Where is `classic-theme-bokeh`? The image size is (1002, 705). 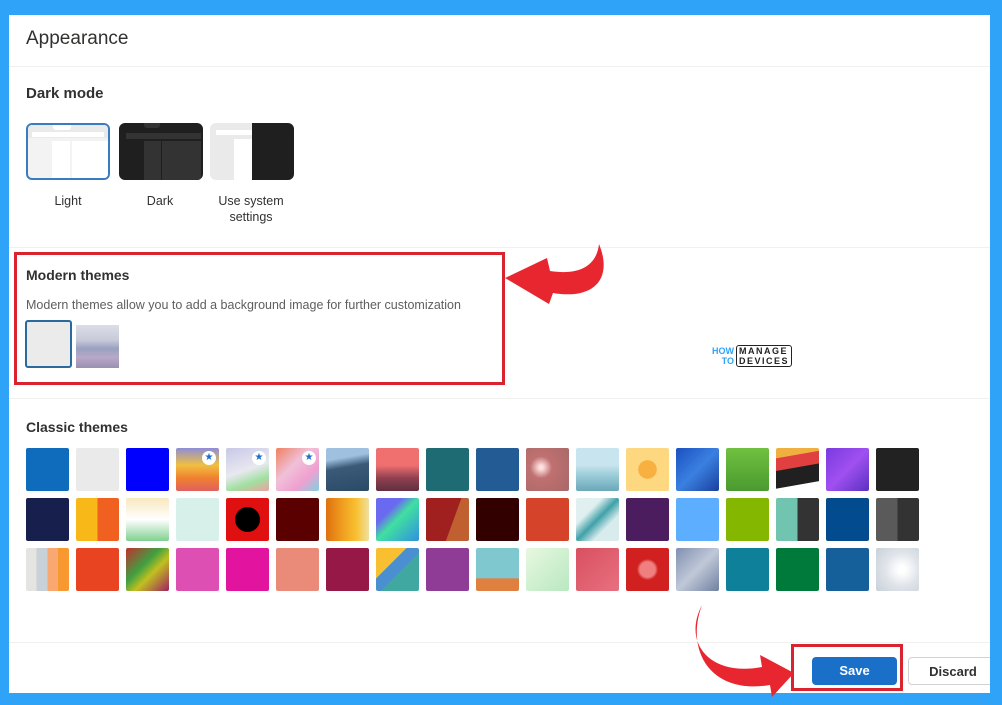
classic-theme-bokeh is located at coordinates (547, 469).